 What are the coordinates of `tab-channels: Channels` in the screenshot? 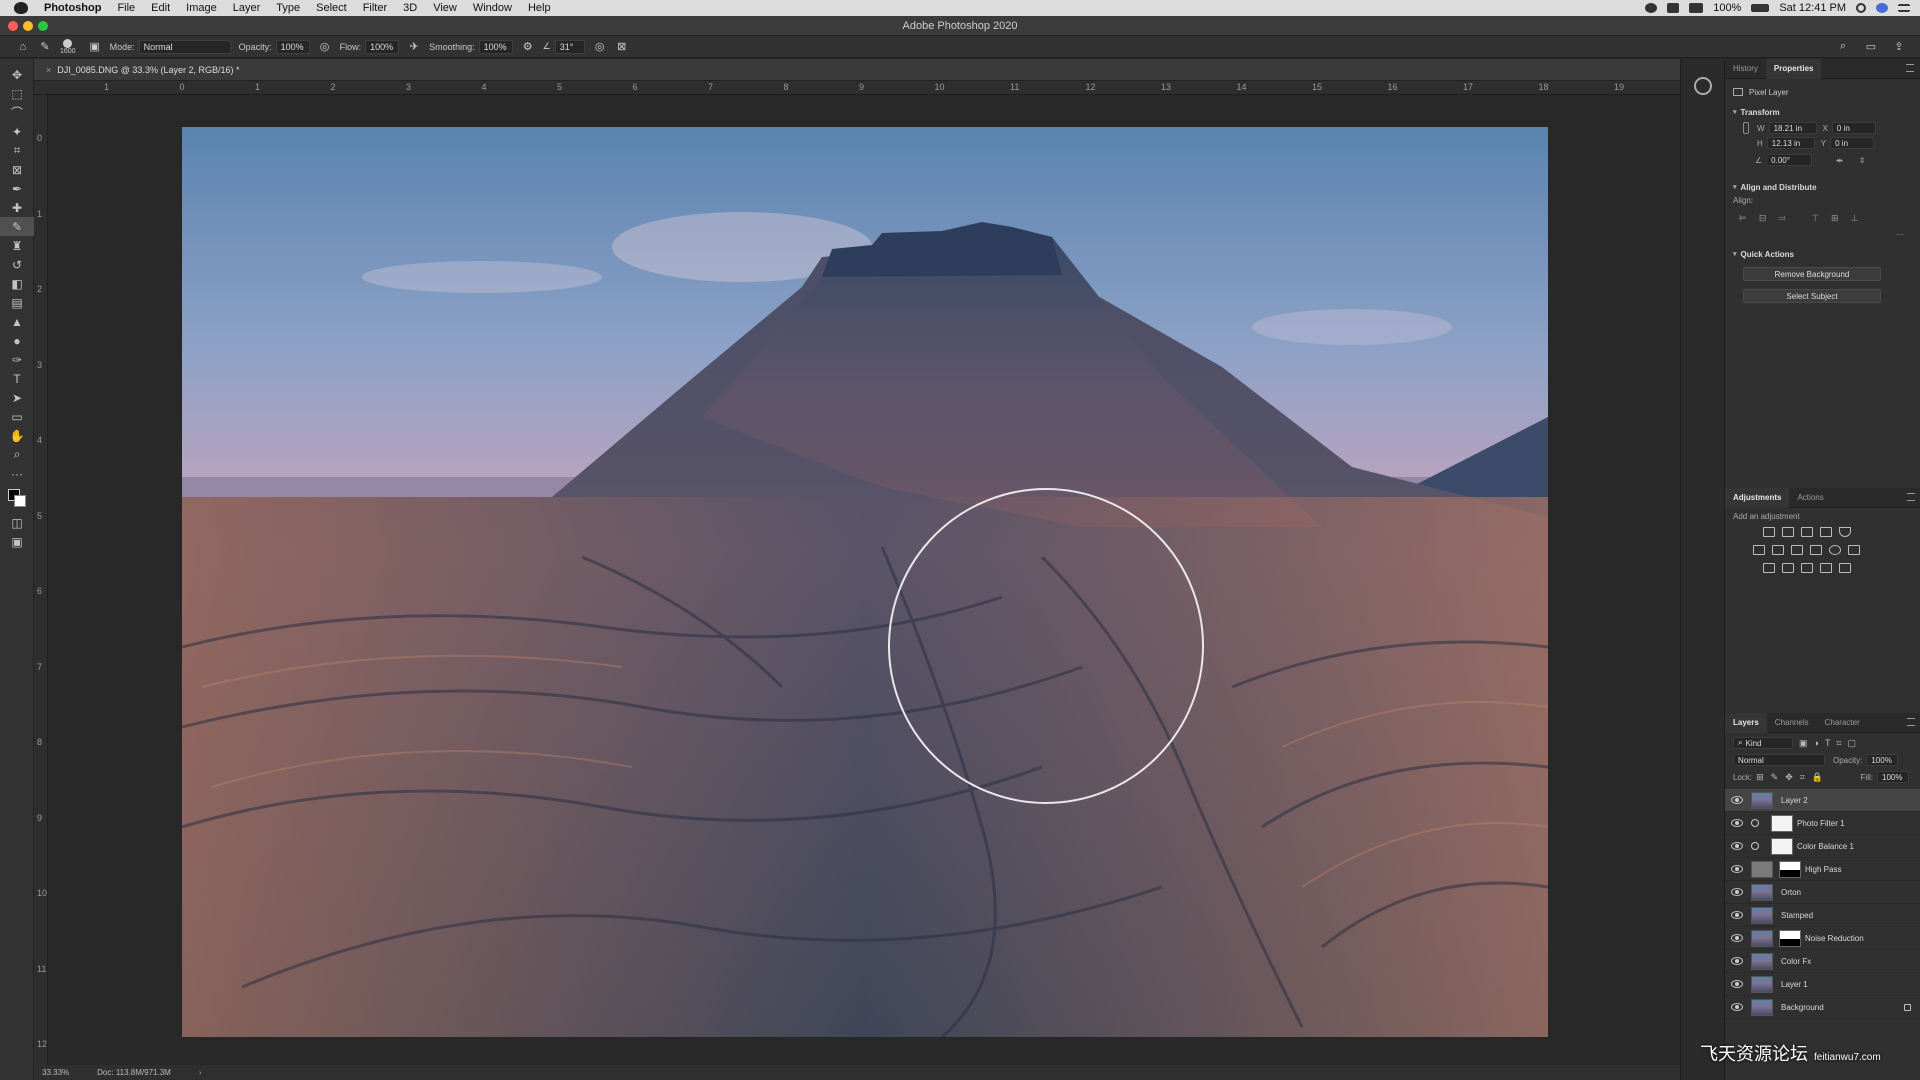 It's located at (1792, 723).